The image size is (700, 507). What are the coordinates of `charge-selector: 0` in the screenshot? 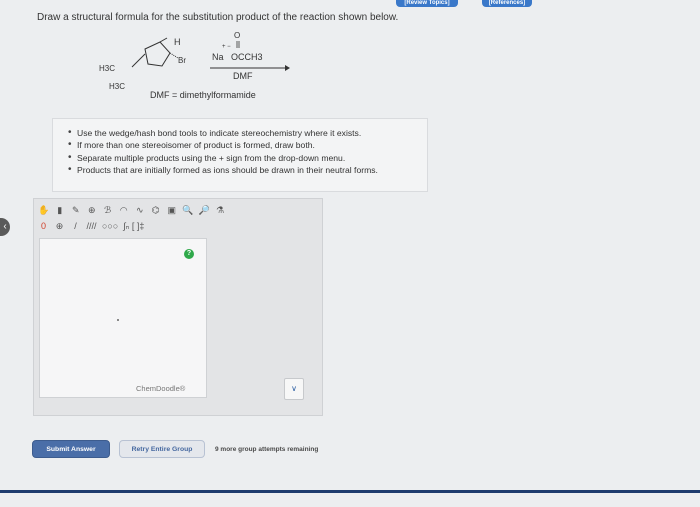 It's located at (43, 226).